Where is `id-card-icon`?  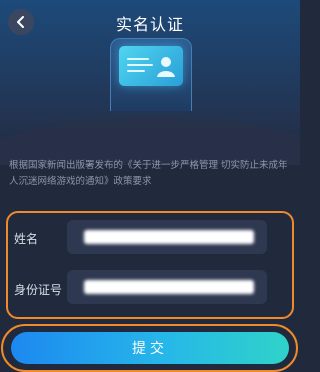 id-card-icon is located at coordinates (151, 66).